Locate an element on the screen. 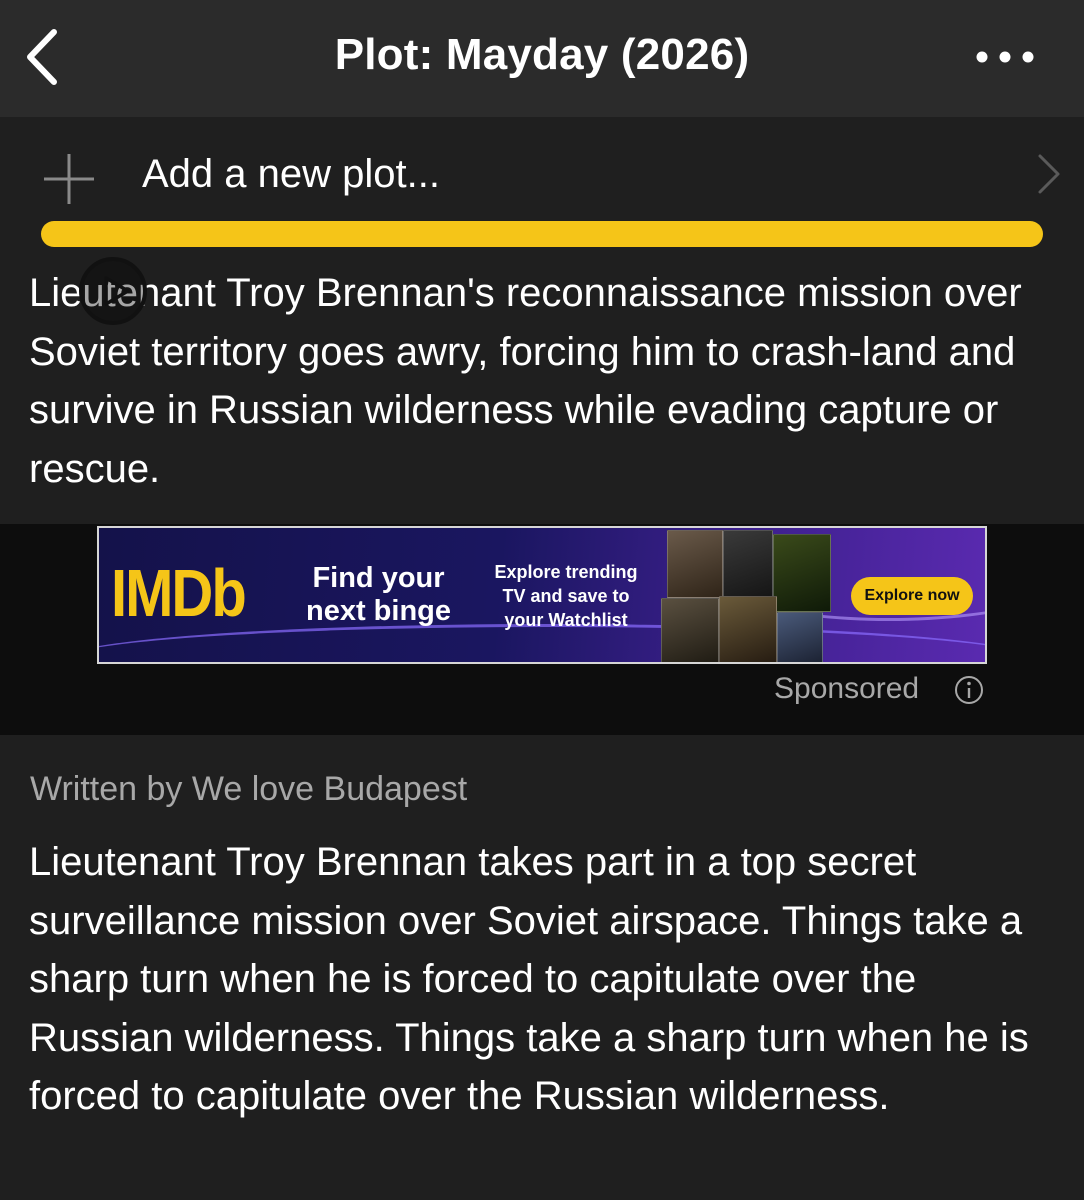 Image resolution: width=1084 pixels, height=1200 pixels. accent-divider is located at coordinates (542, 234).